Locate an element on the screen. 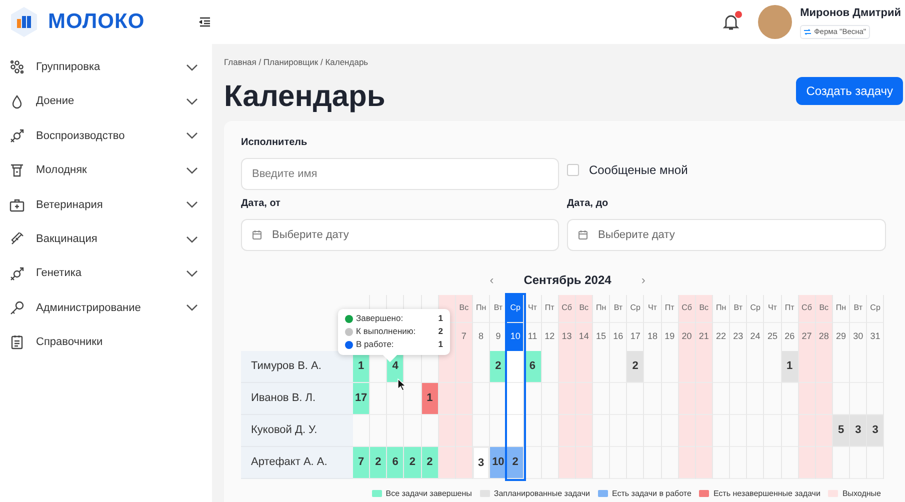  sidebar-item: Молодняк is located at coordinates (106, 170).